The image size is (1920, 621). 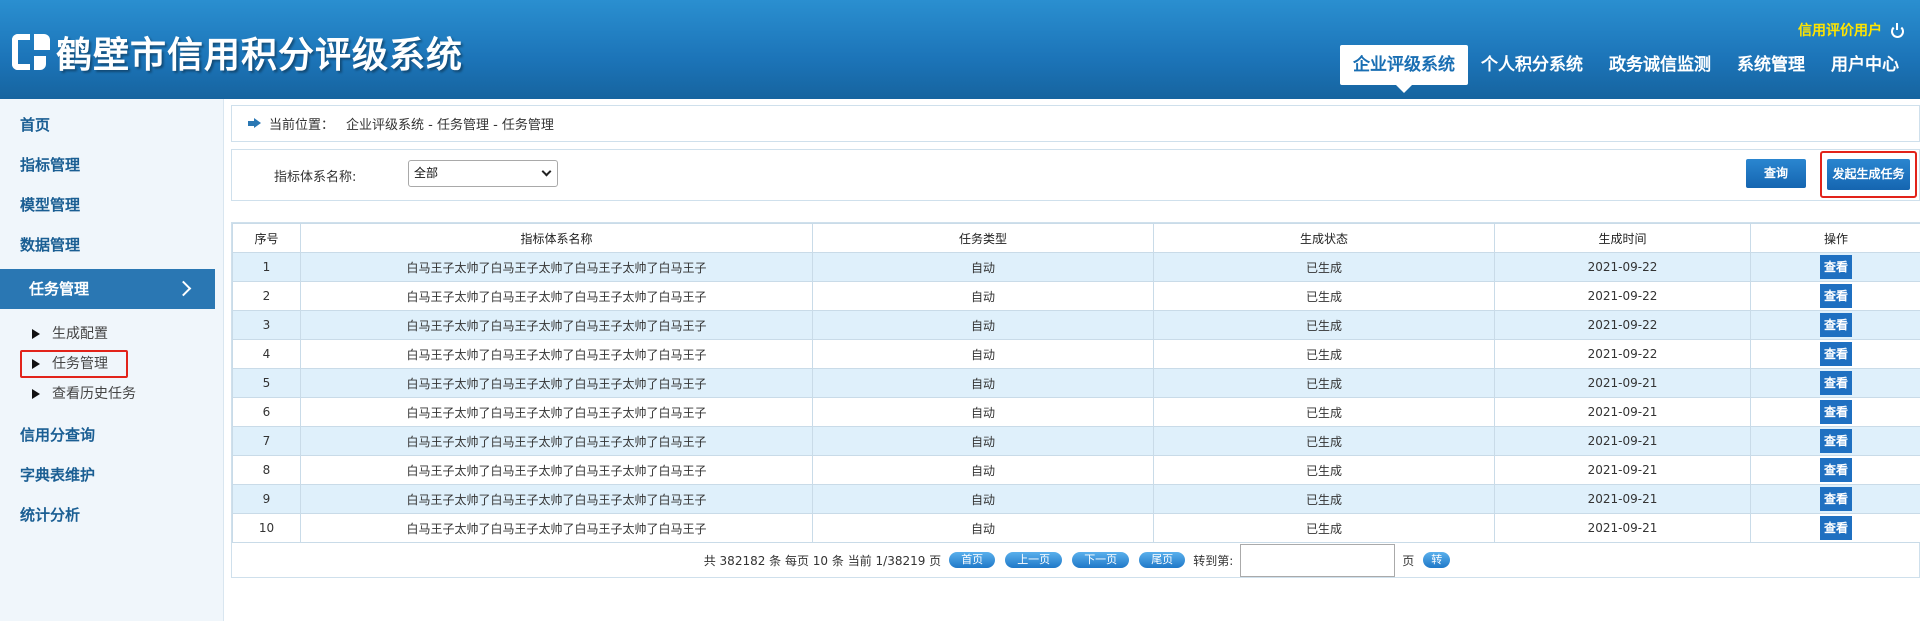 What do you see at coordinates (1408, 560) in the screenshot?
I see `page-unit: 页` at bounding box center [1408, 560].